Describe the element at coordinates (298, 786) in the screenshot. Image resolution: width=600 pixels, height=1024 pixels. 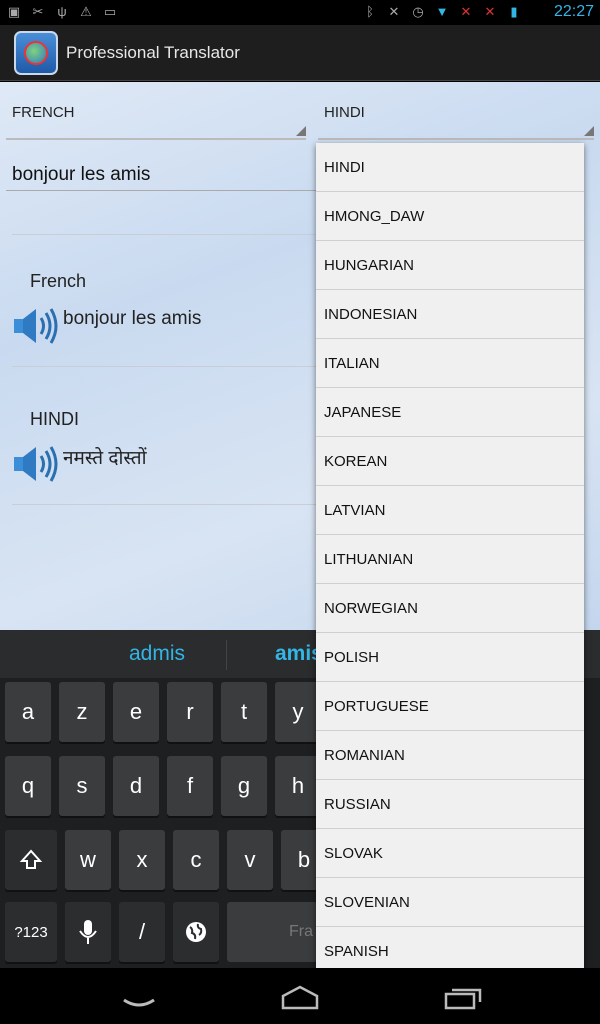
I see `key-h: h` at that location.